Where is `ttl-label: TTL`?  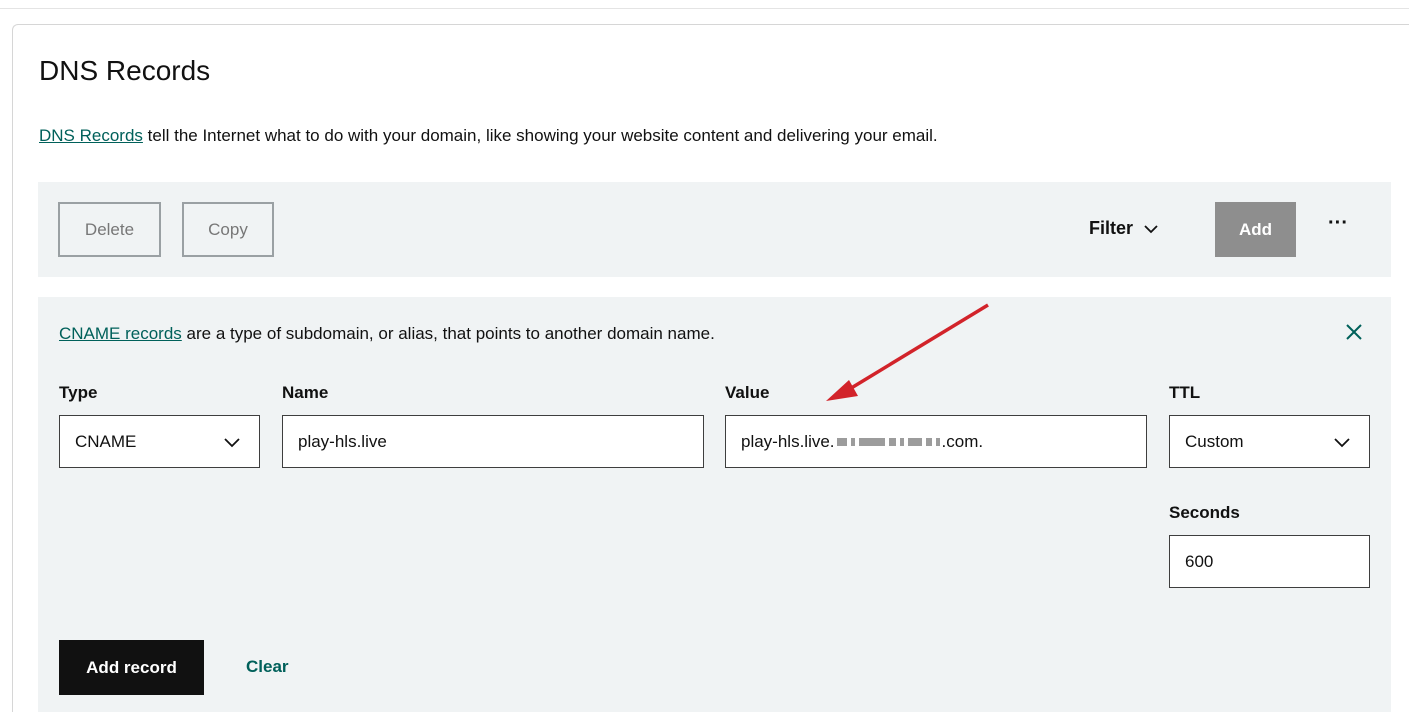 ttl-label: TTL is located at coordinates (1185, 392).